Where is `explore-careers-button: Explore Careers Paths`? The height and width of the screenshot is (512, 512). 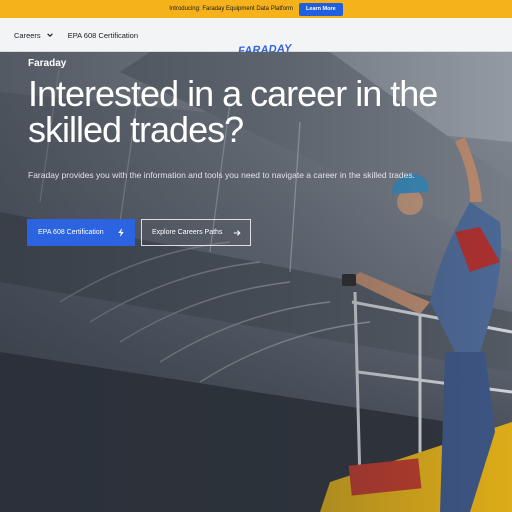
explore-careers-button: Explore Careers Paths is located at coordinates (196, 232).